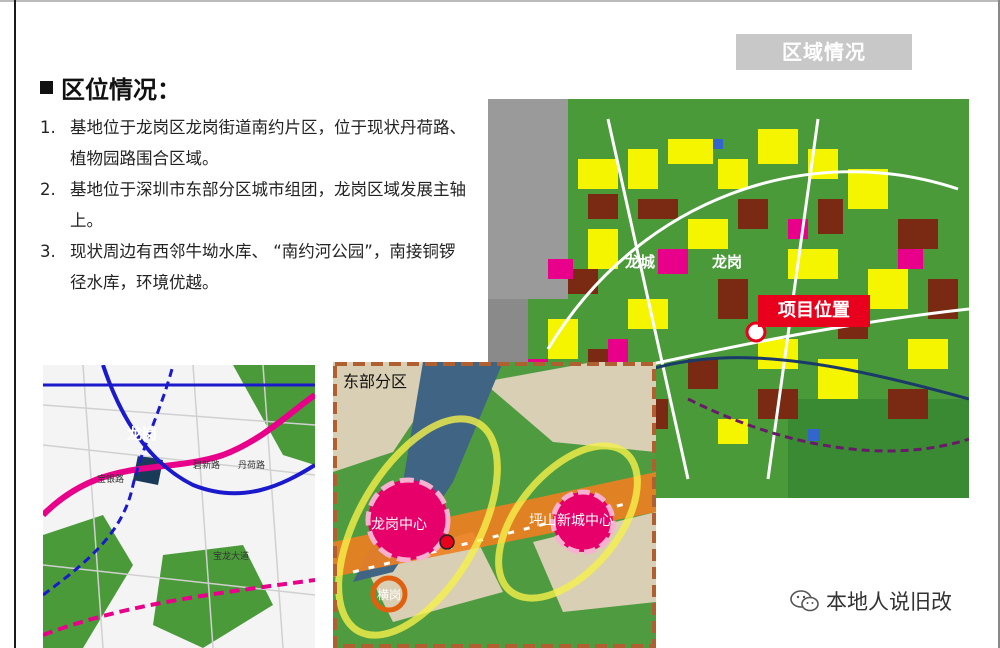 The image size is (1000, 648). Describe the element at coordinates (231, 557) in the screenshot. I see `road-label-baolong: 宝龙大道` at that location.